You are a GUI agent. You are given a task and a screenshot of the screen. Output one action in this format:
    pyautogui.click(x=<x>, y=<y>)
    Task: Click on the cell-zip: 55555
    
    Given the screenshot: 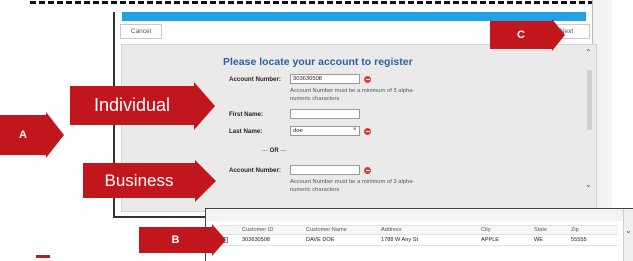 What is the action you would take?
    pyautogui.click(x=579, y=240)
    